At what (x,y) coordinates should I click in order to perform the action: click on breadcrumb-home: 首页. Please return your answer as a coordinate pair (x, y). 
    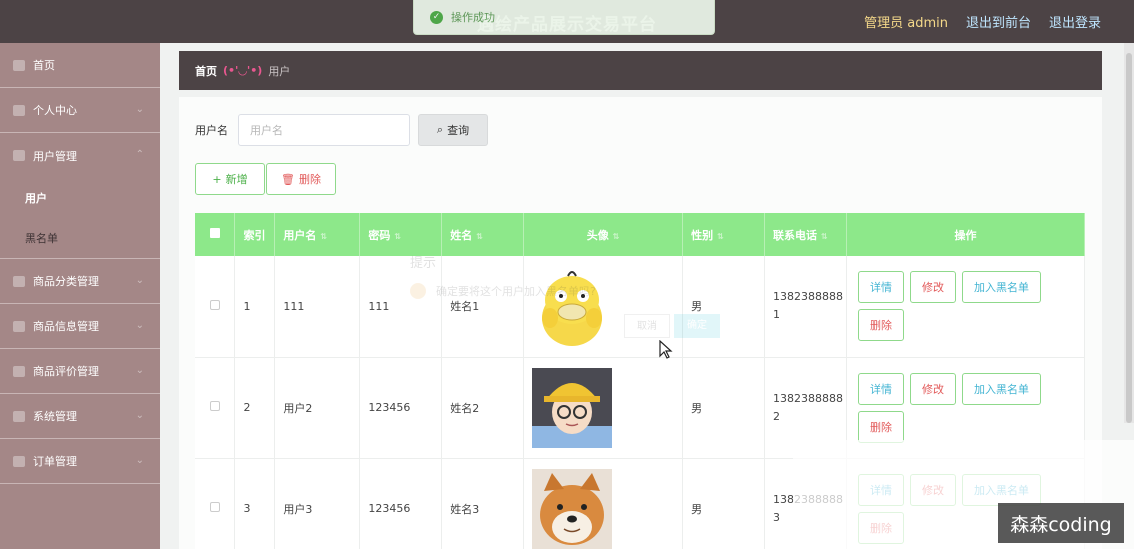
    Looking at the image, I should click on (206, 71).